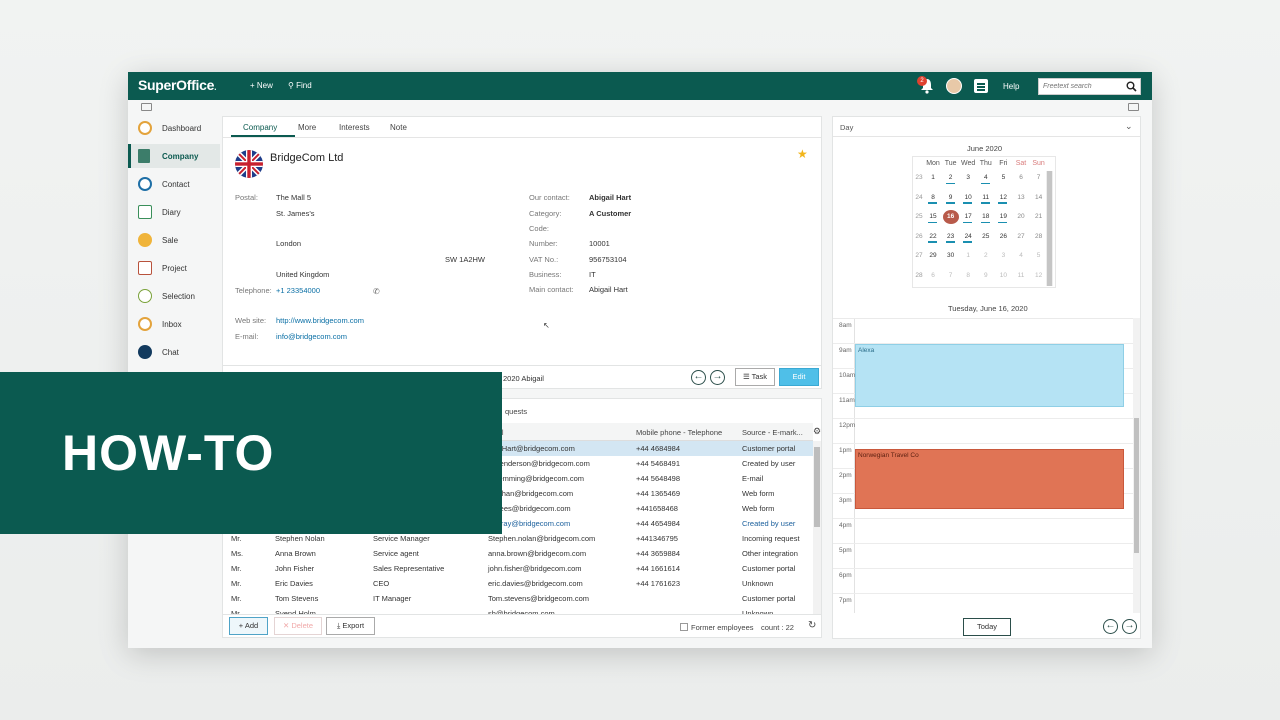  Describe the element at coordinates (1021, 275) in the screenshot. I see `calendar-day: 11` at that location.